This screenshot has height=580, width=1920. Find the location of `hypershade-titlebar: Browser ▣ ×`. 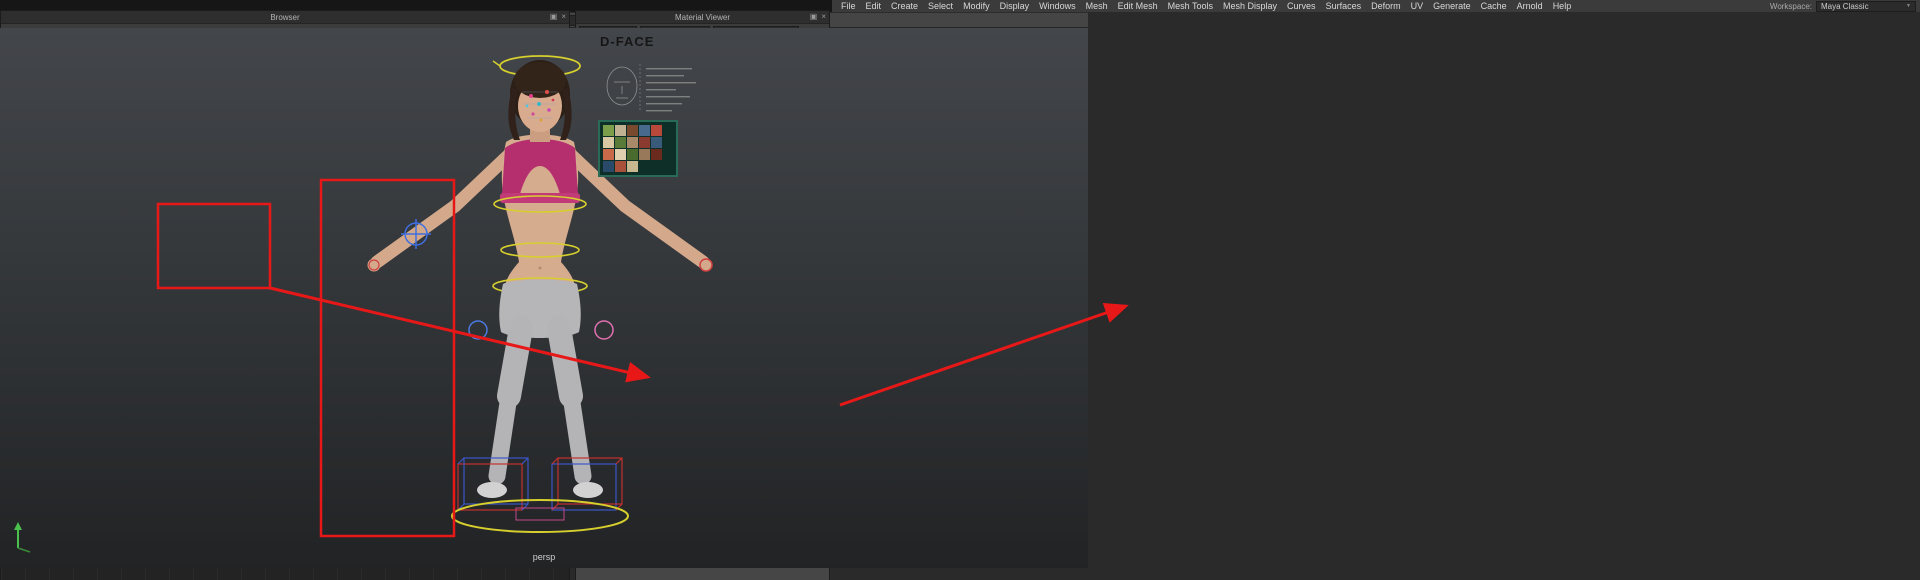

hypershade-titlebar: Browser ▣ × is located at coordinates (285, 17).